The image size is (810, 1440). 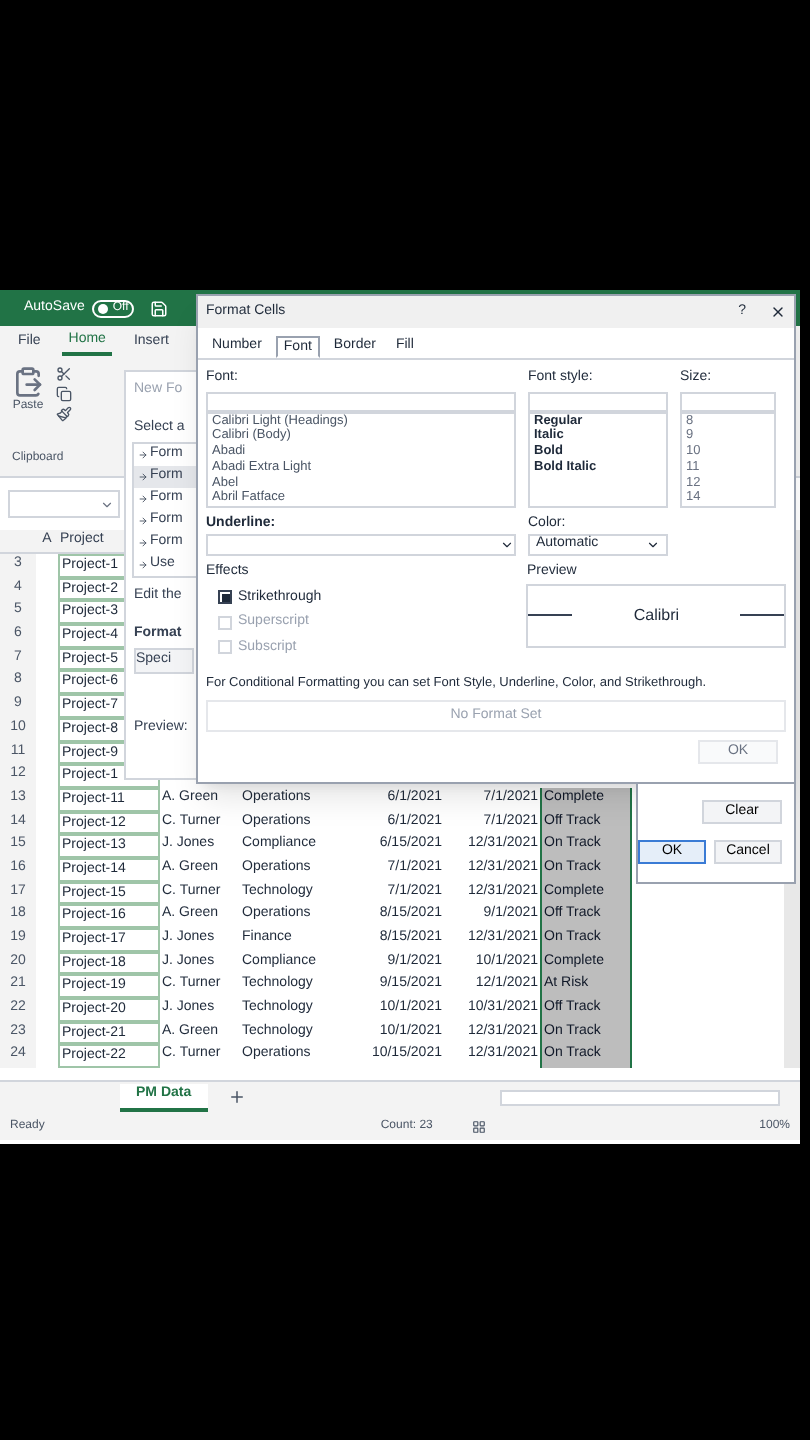 I want to click on save-icon, so click(x=159, y=308).